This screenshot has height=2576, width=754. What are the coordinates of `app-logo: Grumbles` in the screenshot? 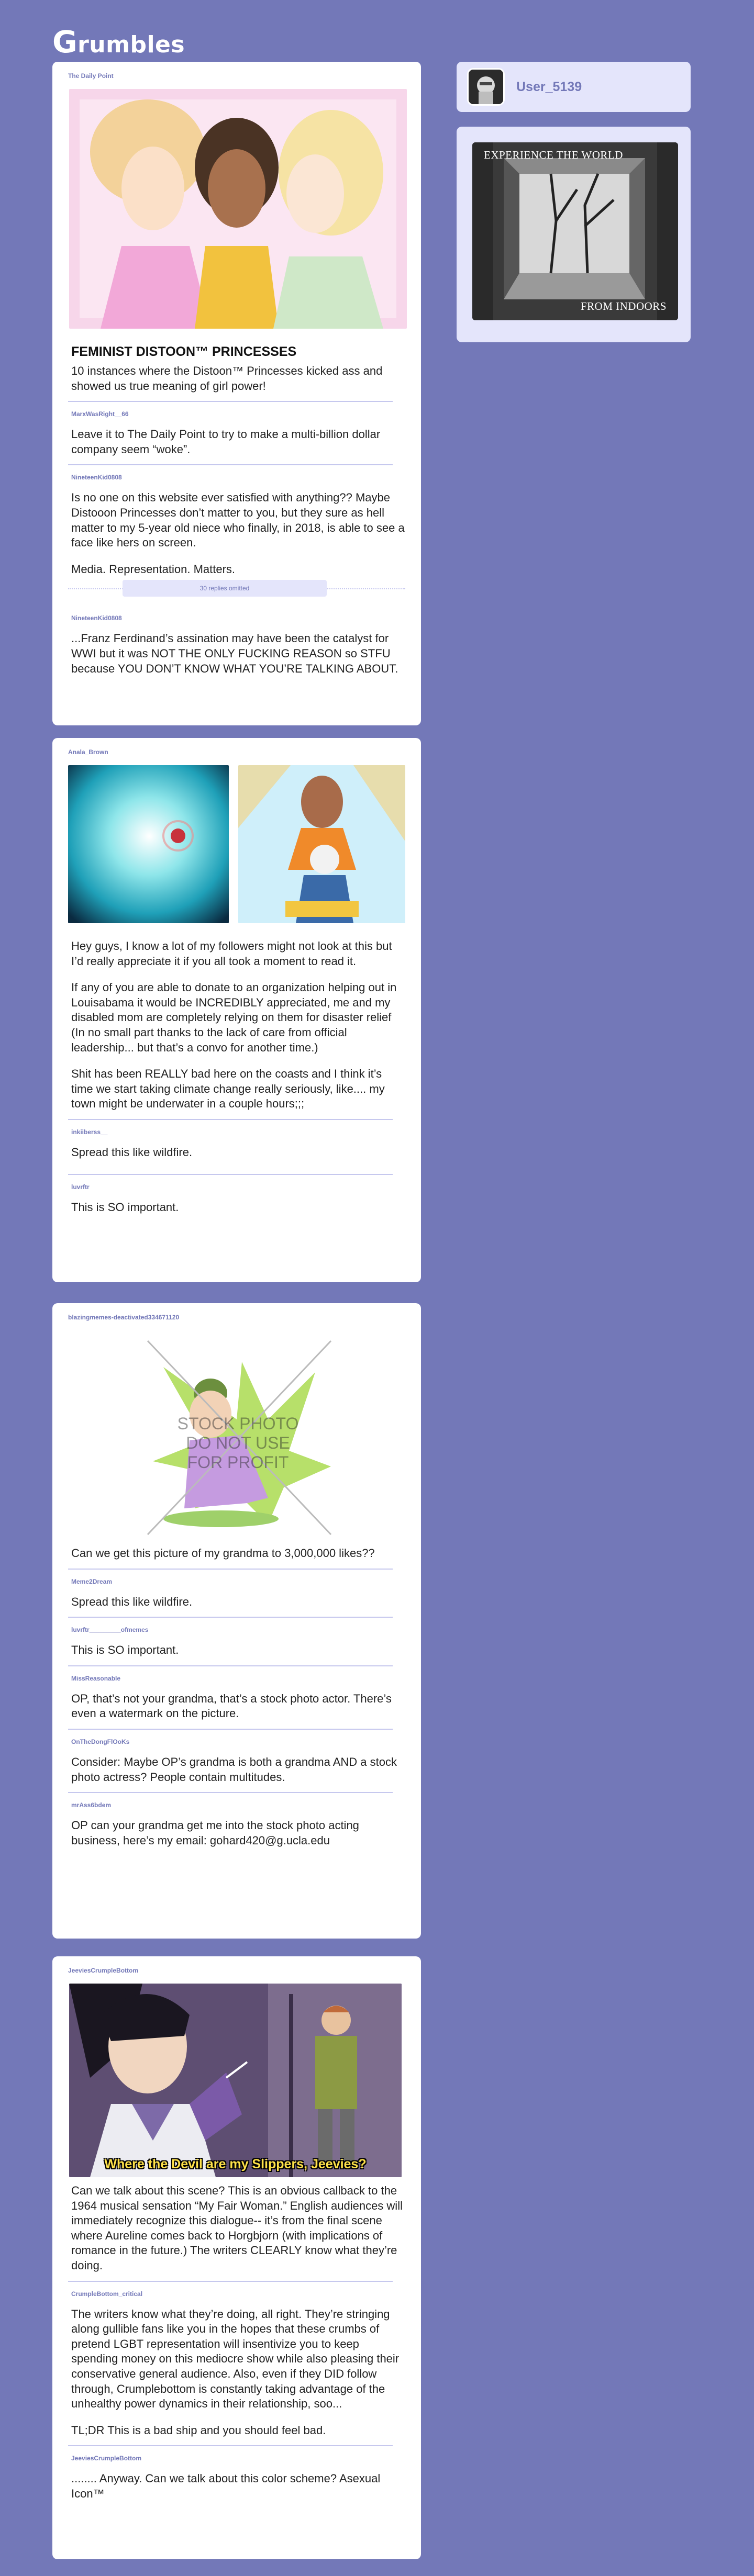 It's located at (118, 42).